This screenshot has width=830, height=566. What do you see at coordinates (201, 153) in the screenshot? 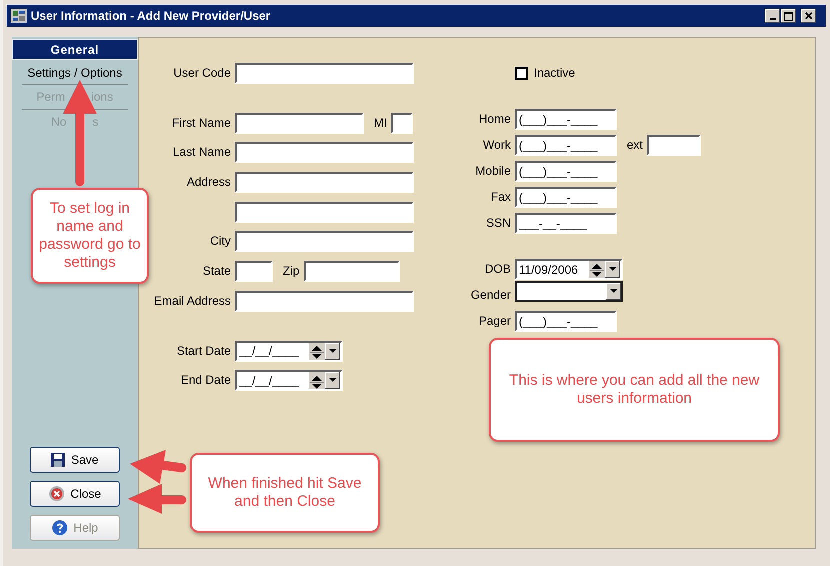
I see `field-label: Last Name` at bounding box center [201, 153].